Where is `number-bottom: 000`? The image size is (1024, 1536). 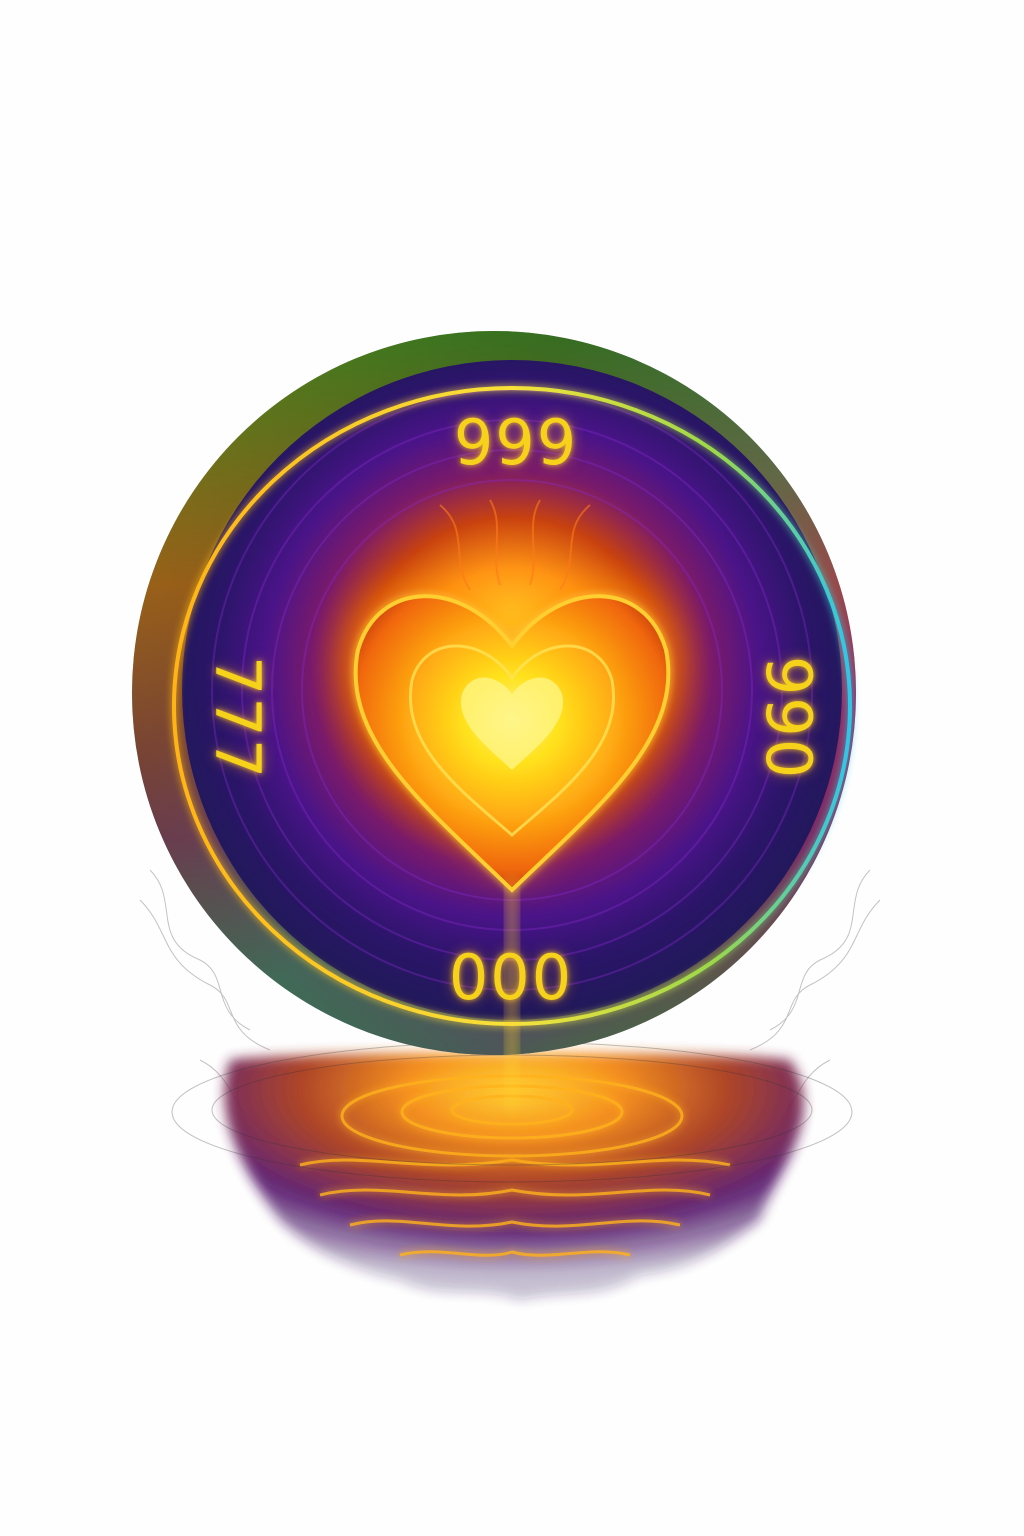 number-bottom: 000 is located at coordinates (511, 977).